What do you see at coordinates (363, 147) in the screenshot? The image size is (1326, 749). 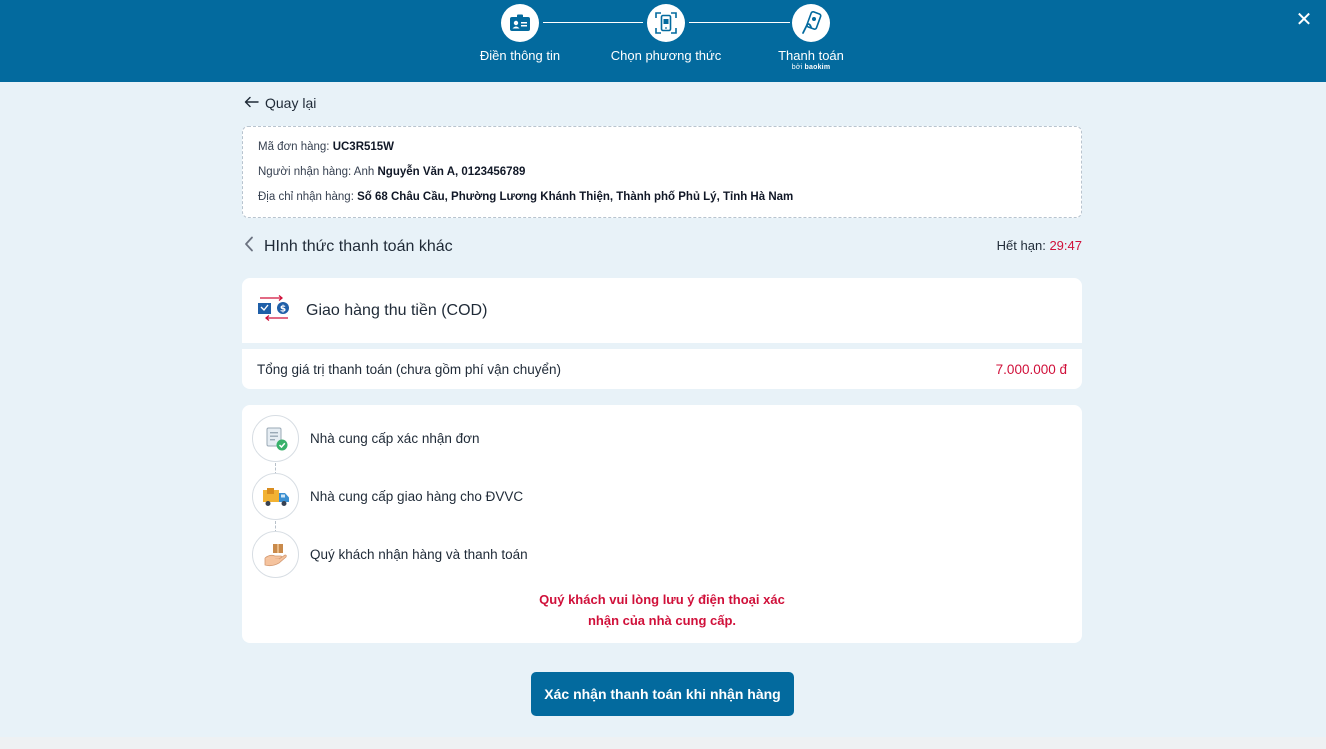 I see `order-code-value: UC3R515W` at bounding box center [363, 147].